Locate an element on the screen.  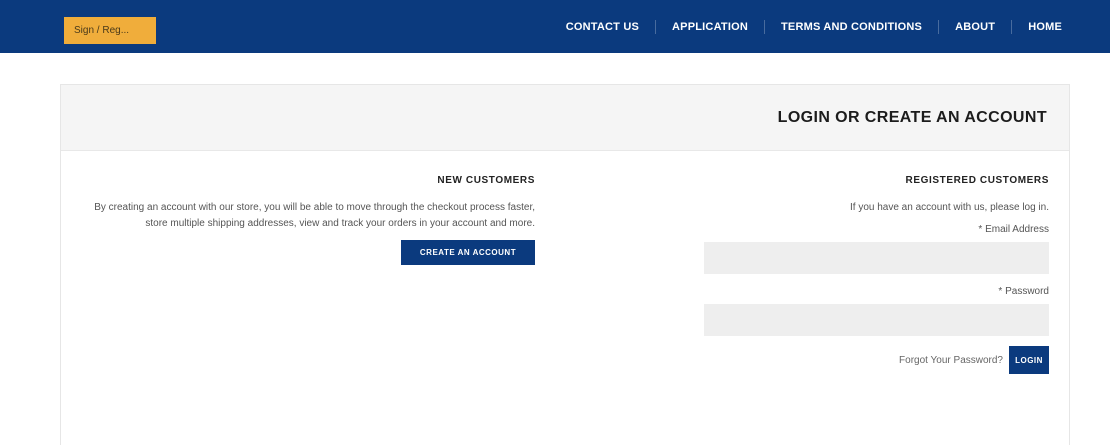
forgot-password-link: Forgot Your Password? is located at coordinates (951, 360).